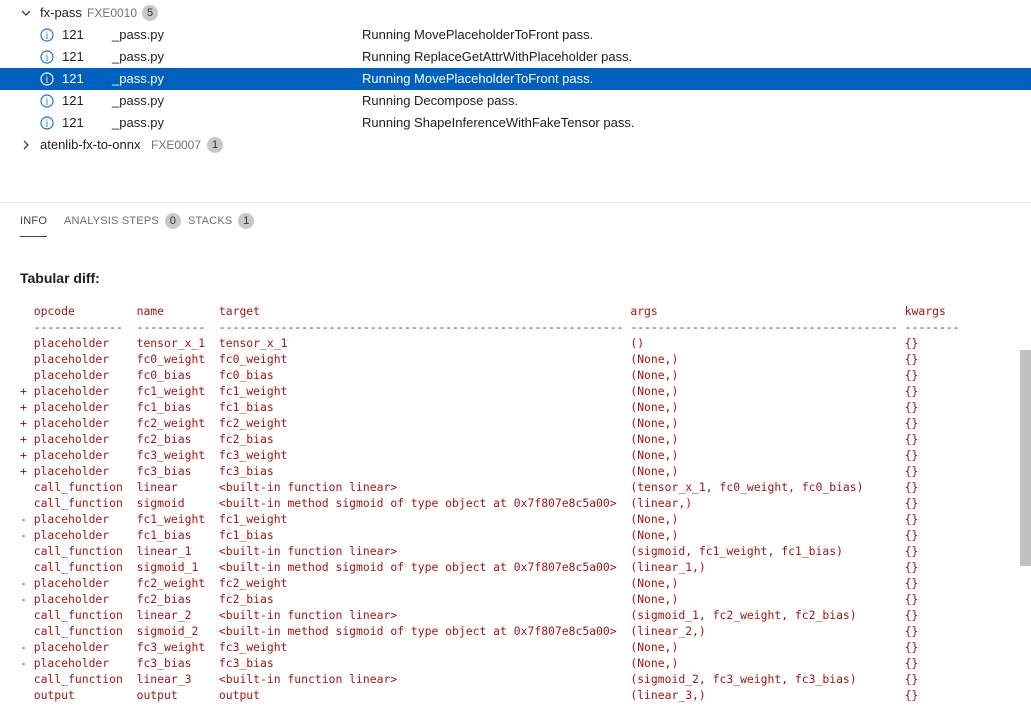 The width and height of the screenshot is (1031, 716). What do you see at coordinates (26, 145) in the screenshot?
I see `chevron-right-icon` at bounding box center [26, 145].